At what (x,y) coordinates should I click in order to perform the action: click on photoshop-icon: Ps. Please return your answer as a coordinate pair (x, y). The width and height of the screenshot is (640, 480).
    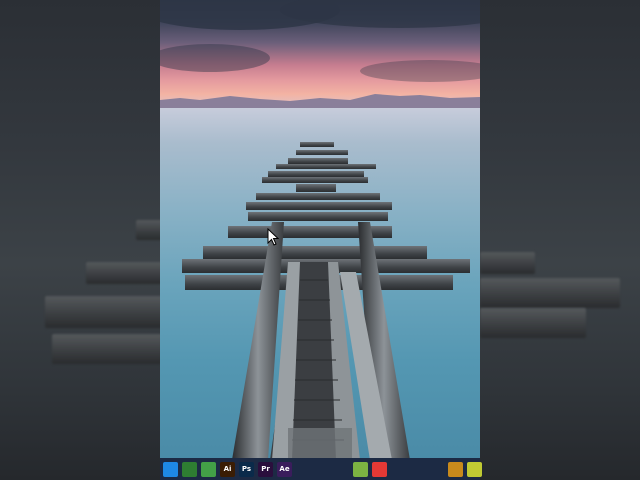
    Looking at the image, I should click on (246, 469).